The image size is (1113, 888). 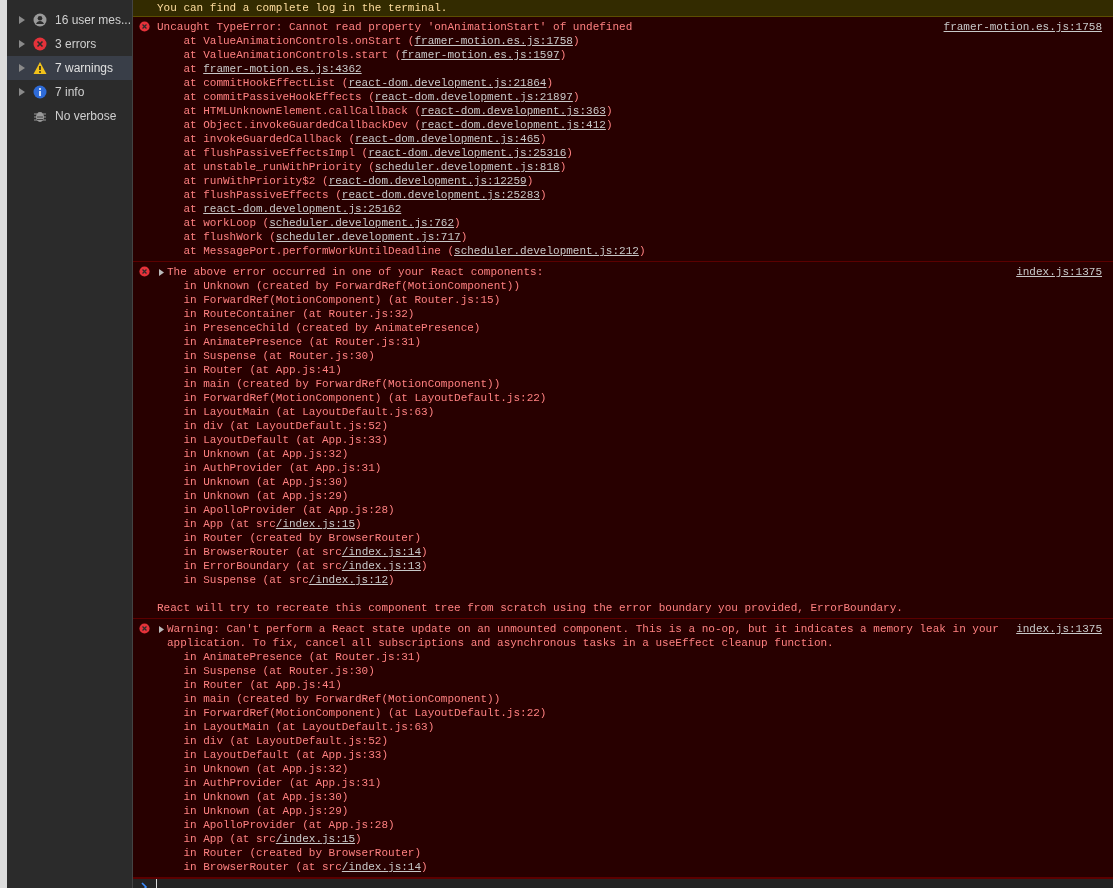 I want to click on stack-frame: at react-dom.development.js:25162, so click(x=292, y=209).